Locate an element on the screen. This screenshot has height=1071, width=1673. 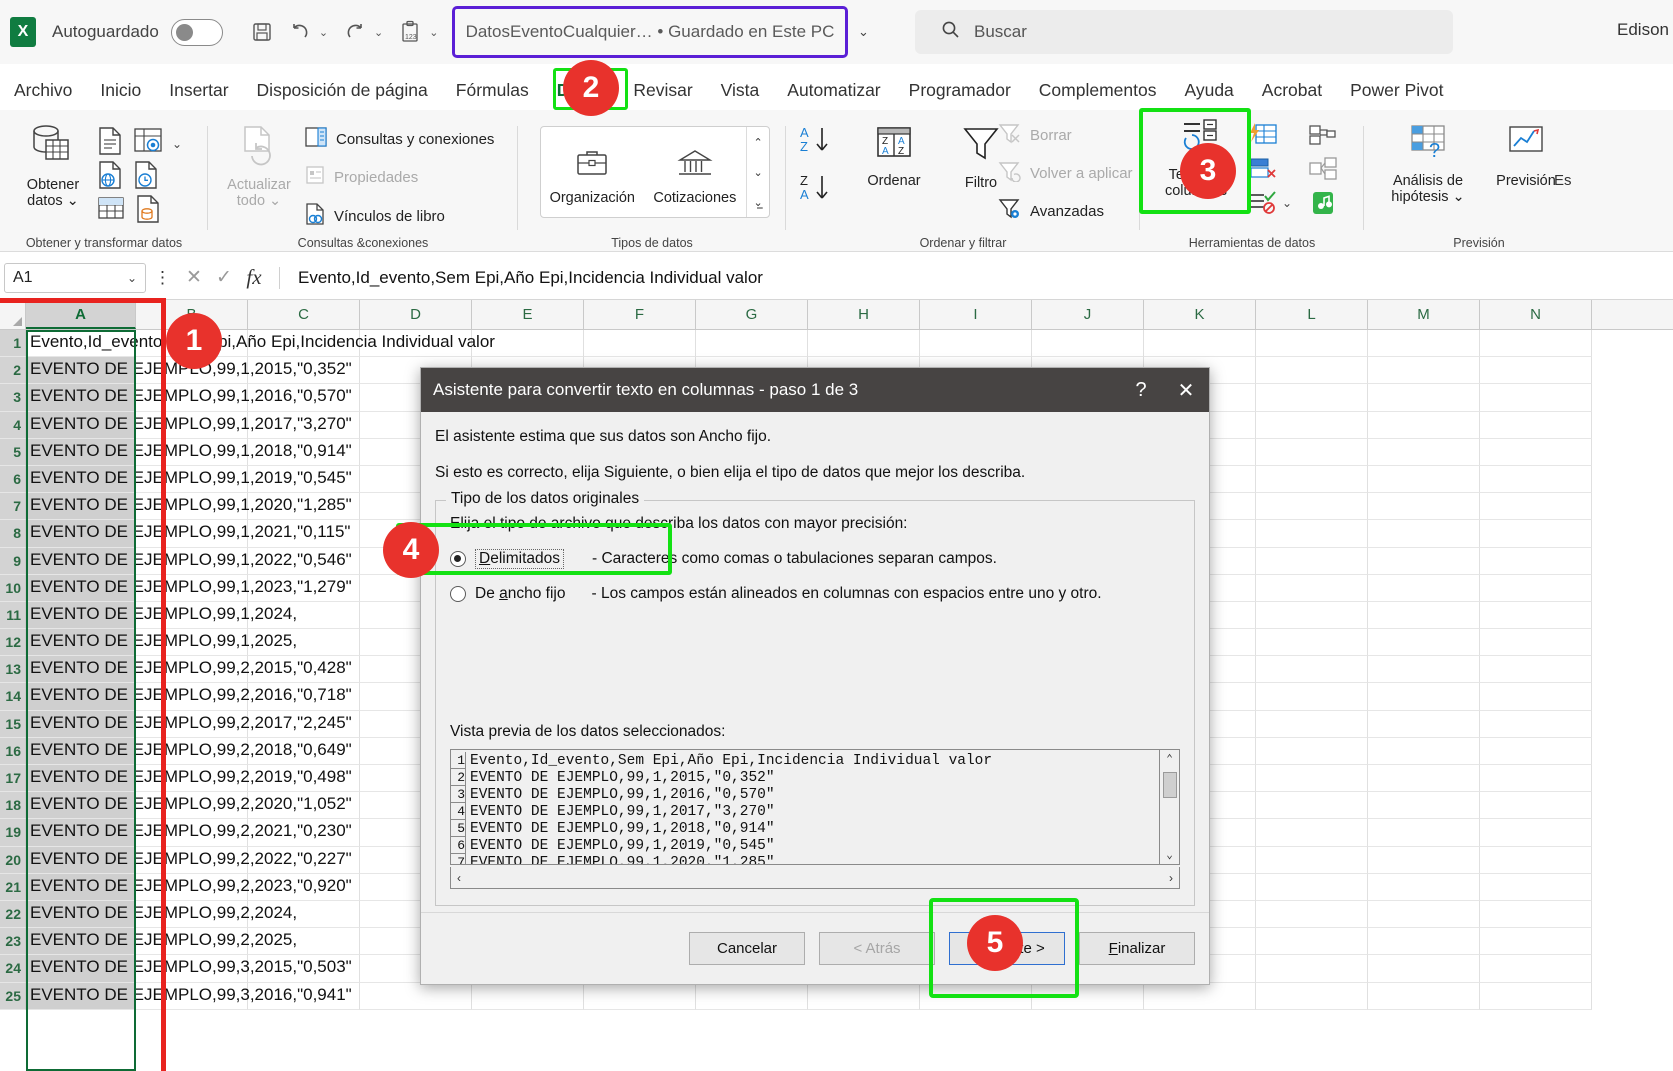
preview-scroll-up-icon: ⌃ is located at coordinates (1169, 759).